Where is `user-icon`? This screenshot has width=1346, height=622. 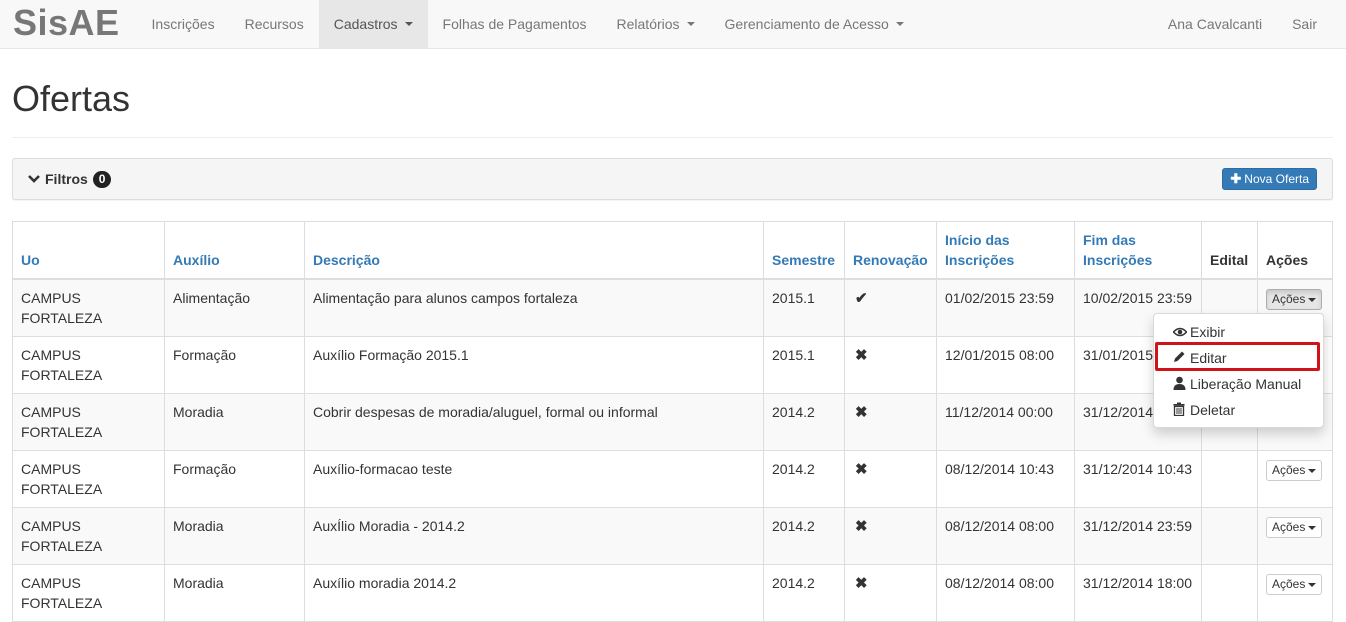
user-icon is located at coordinates (1181, 384).